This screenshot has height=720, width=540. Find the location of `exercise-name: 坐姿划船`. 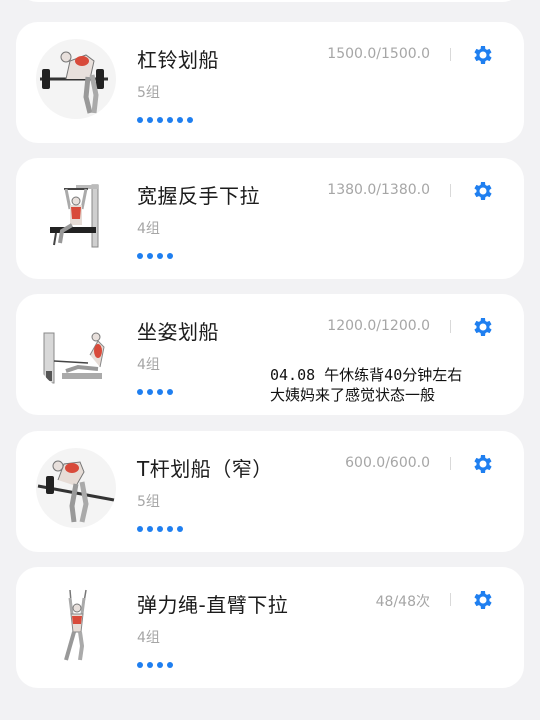

exercise-name: 坐姿划船 is located at coordinates (178, 332).